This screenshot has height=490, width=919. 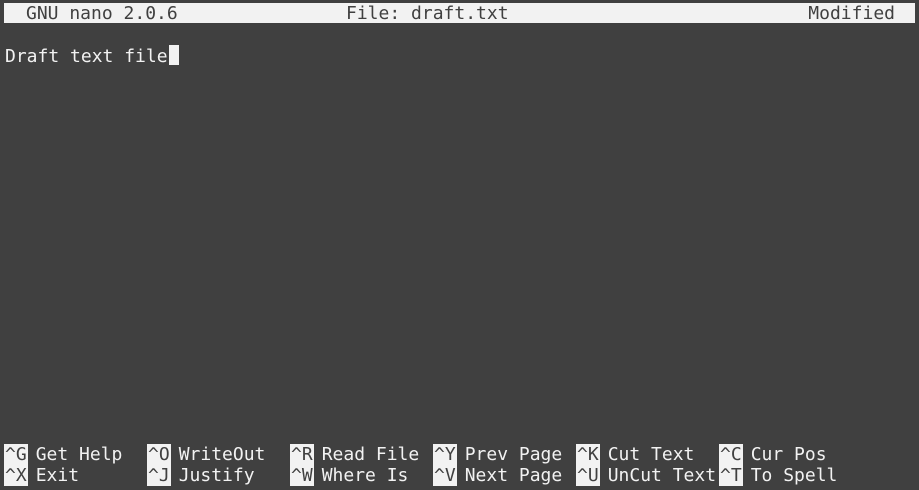 I want to click on shortcut-label: Cut Text, so click(x=651, y=454).